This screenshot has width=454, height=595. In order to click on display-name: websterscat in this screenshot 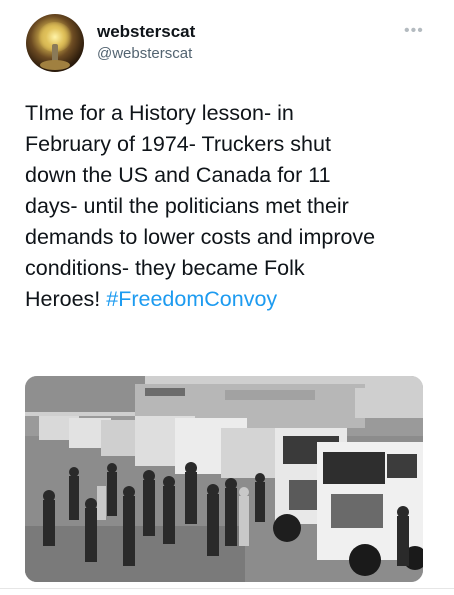, I will do `click(146, 32)`.